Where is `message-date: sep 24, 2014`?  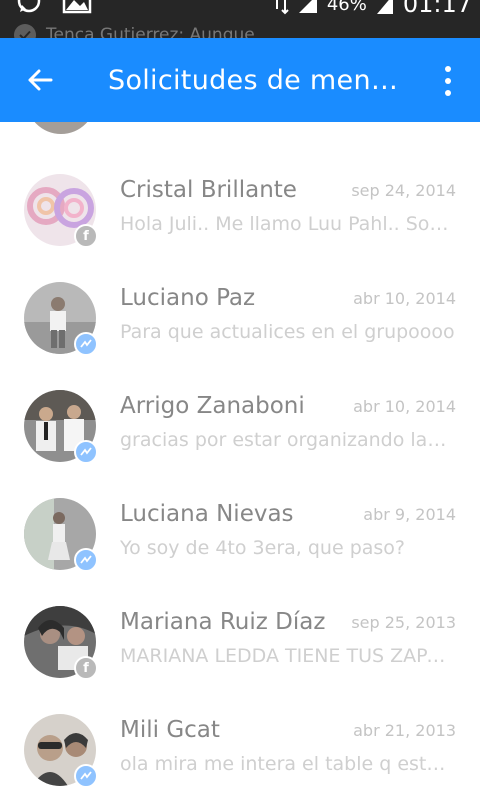
message-date: sep 24, 2014 is located at coordinates (403, 190).